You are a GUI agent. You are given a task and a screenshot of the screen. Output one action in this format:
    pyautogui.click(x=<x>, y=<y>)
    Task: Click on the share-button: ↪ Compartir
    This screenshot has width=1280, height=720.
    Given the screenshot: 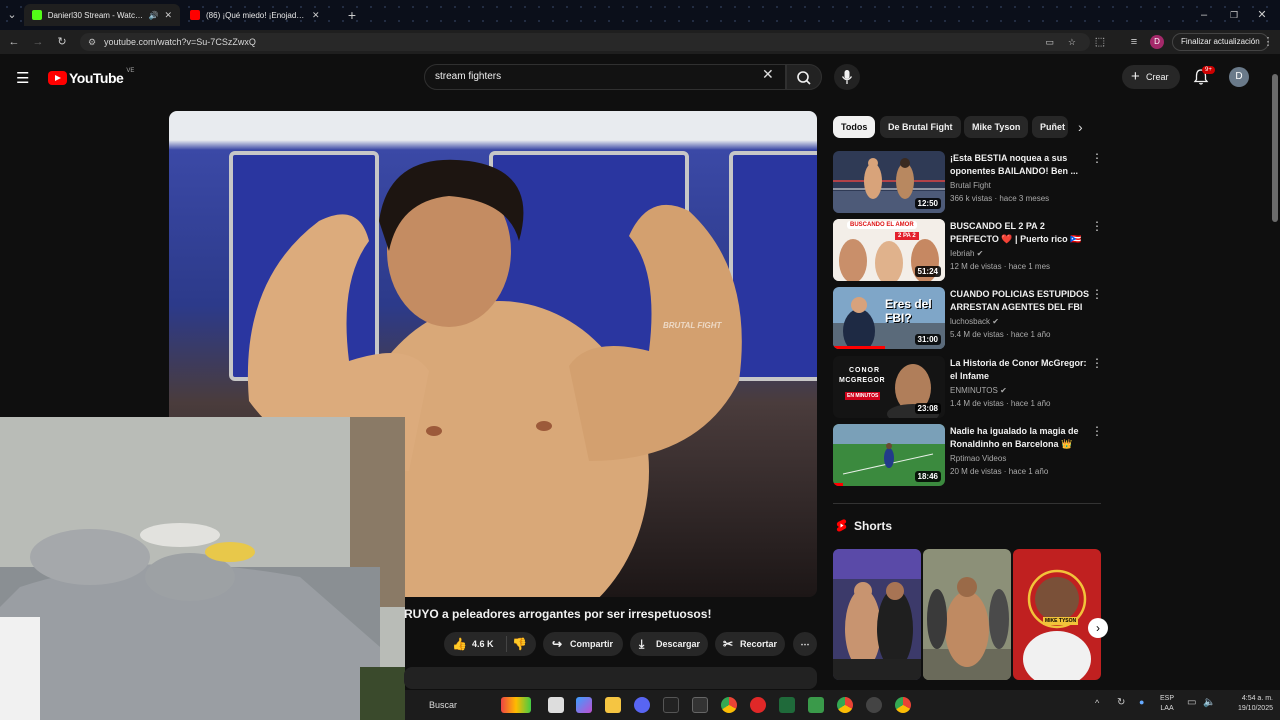 What is the action you would take?
    pyautogui.click(x=583, y=644)
    